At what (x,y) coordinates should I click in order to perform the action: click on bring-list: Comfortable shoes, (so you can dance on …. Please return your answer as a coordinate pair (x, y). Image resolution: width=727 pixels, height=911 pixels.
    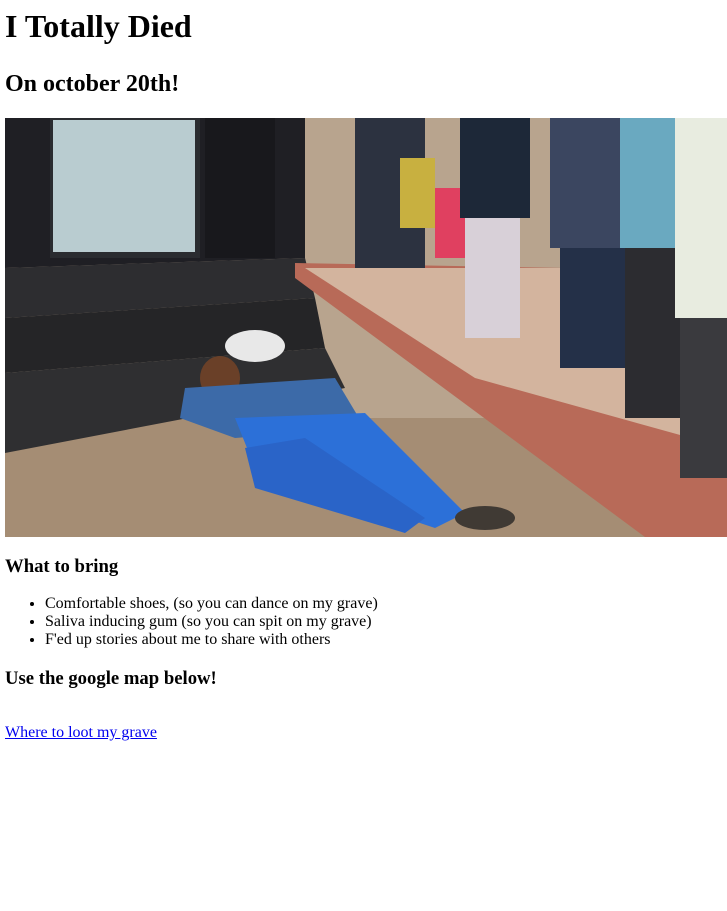
    Looking at the image, I should click on (363, 622).